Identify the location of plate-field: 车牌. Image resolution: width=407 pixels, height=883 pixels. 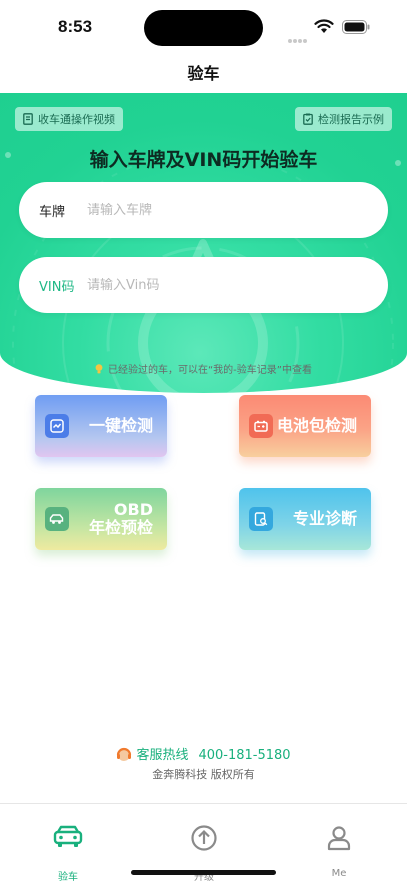
(203, 210).